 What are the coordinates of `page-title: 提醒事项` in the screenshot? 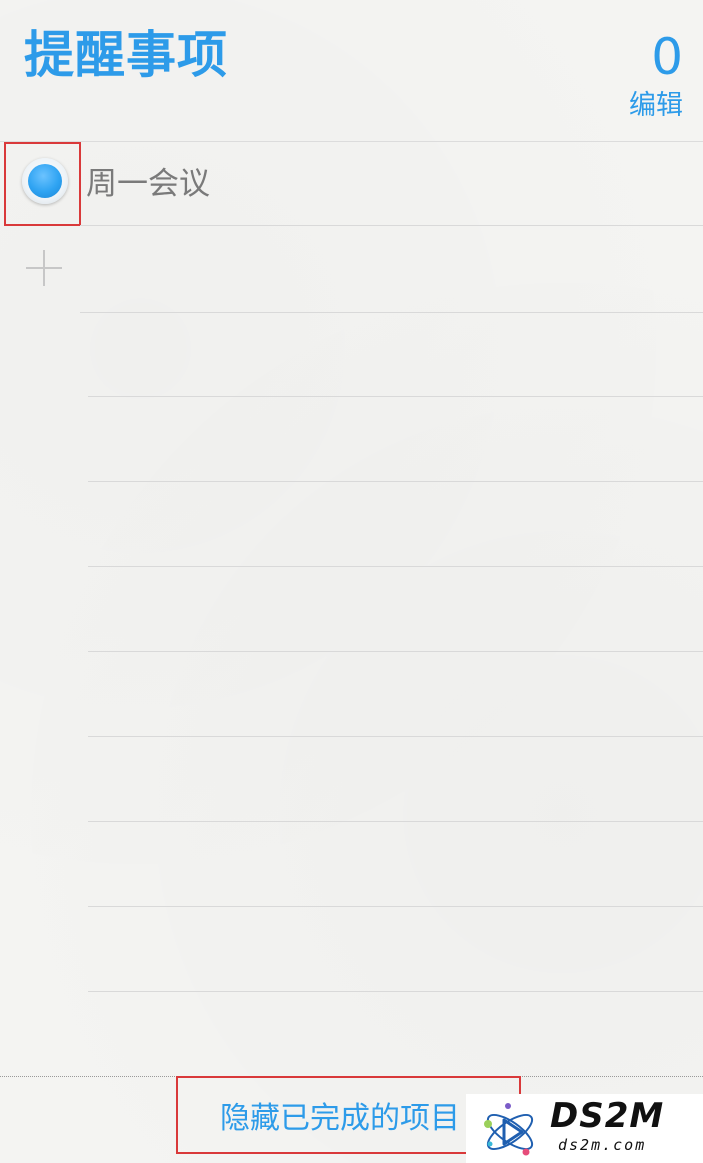 It's located at (126, 55).